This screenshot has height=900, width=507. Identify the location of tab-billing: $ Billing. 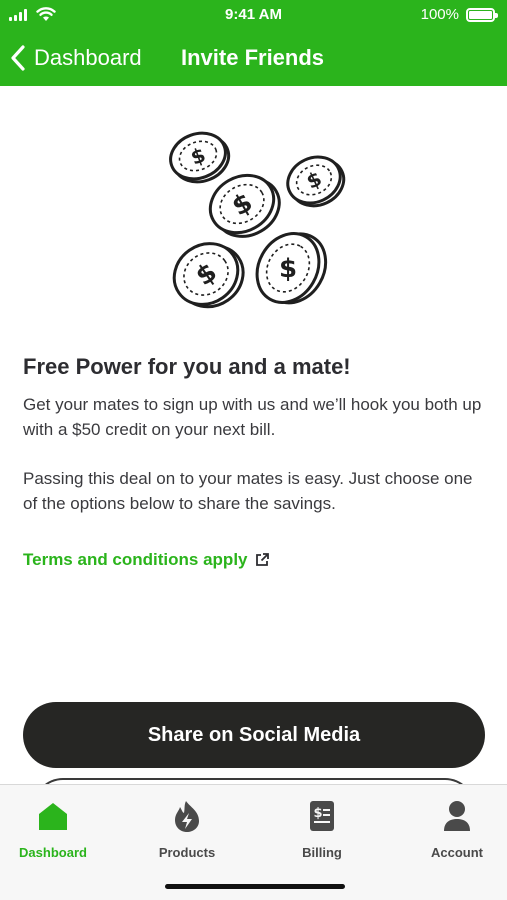
(322, 829).